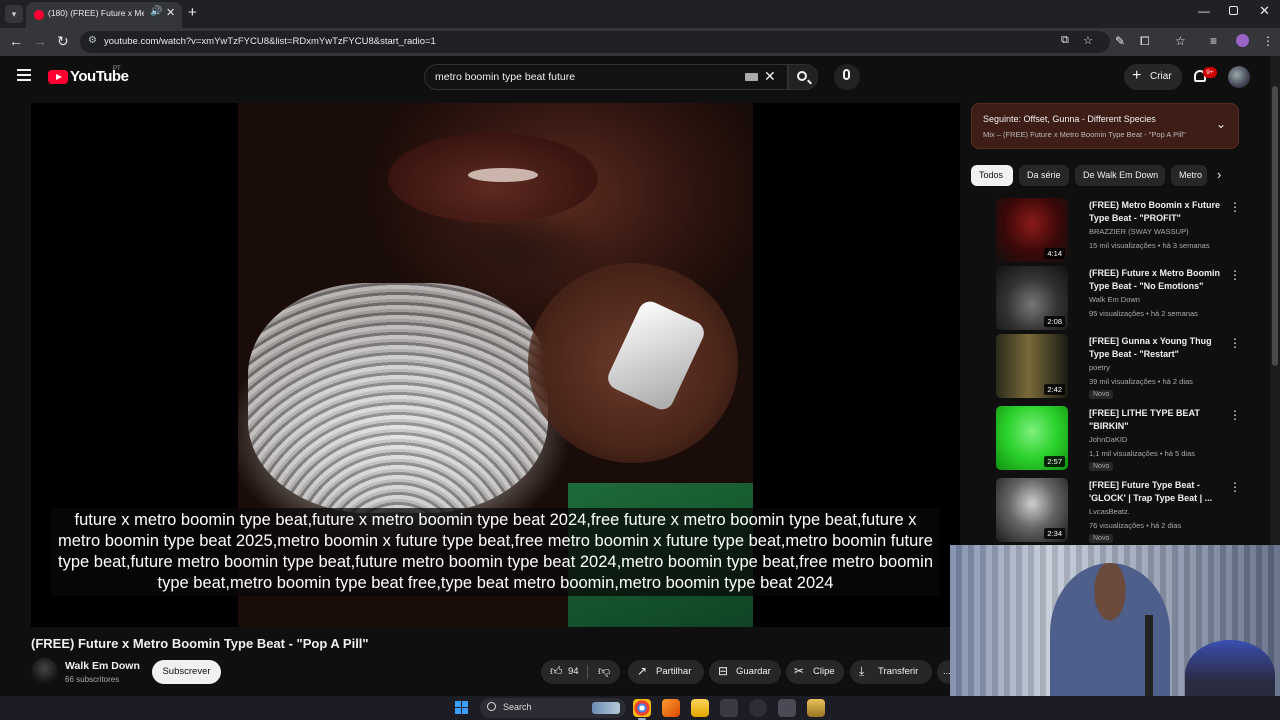  What do you see at coordinates (1032, 510) in the screenshot?
I see `video-thumbnail: 2:34` at bounding box center [1032, 510].